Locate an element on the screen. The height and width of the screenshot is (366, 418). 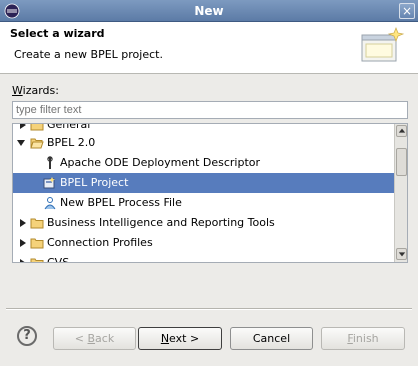
close-icon: × is located at coordinates (407, 11).